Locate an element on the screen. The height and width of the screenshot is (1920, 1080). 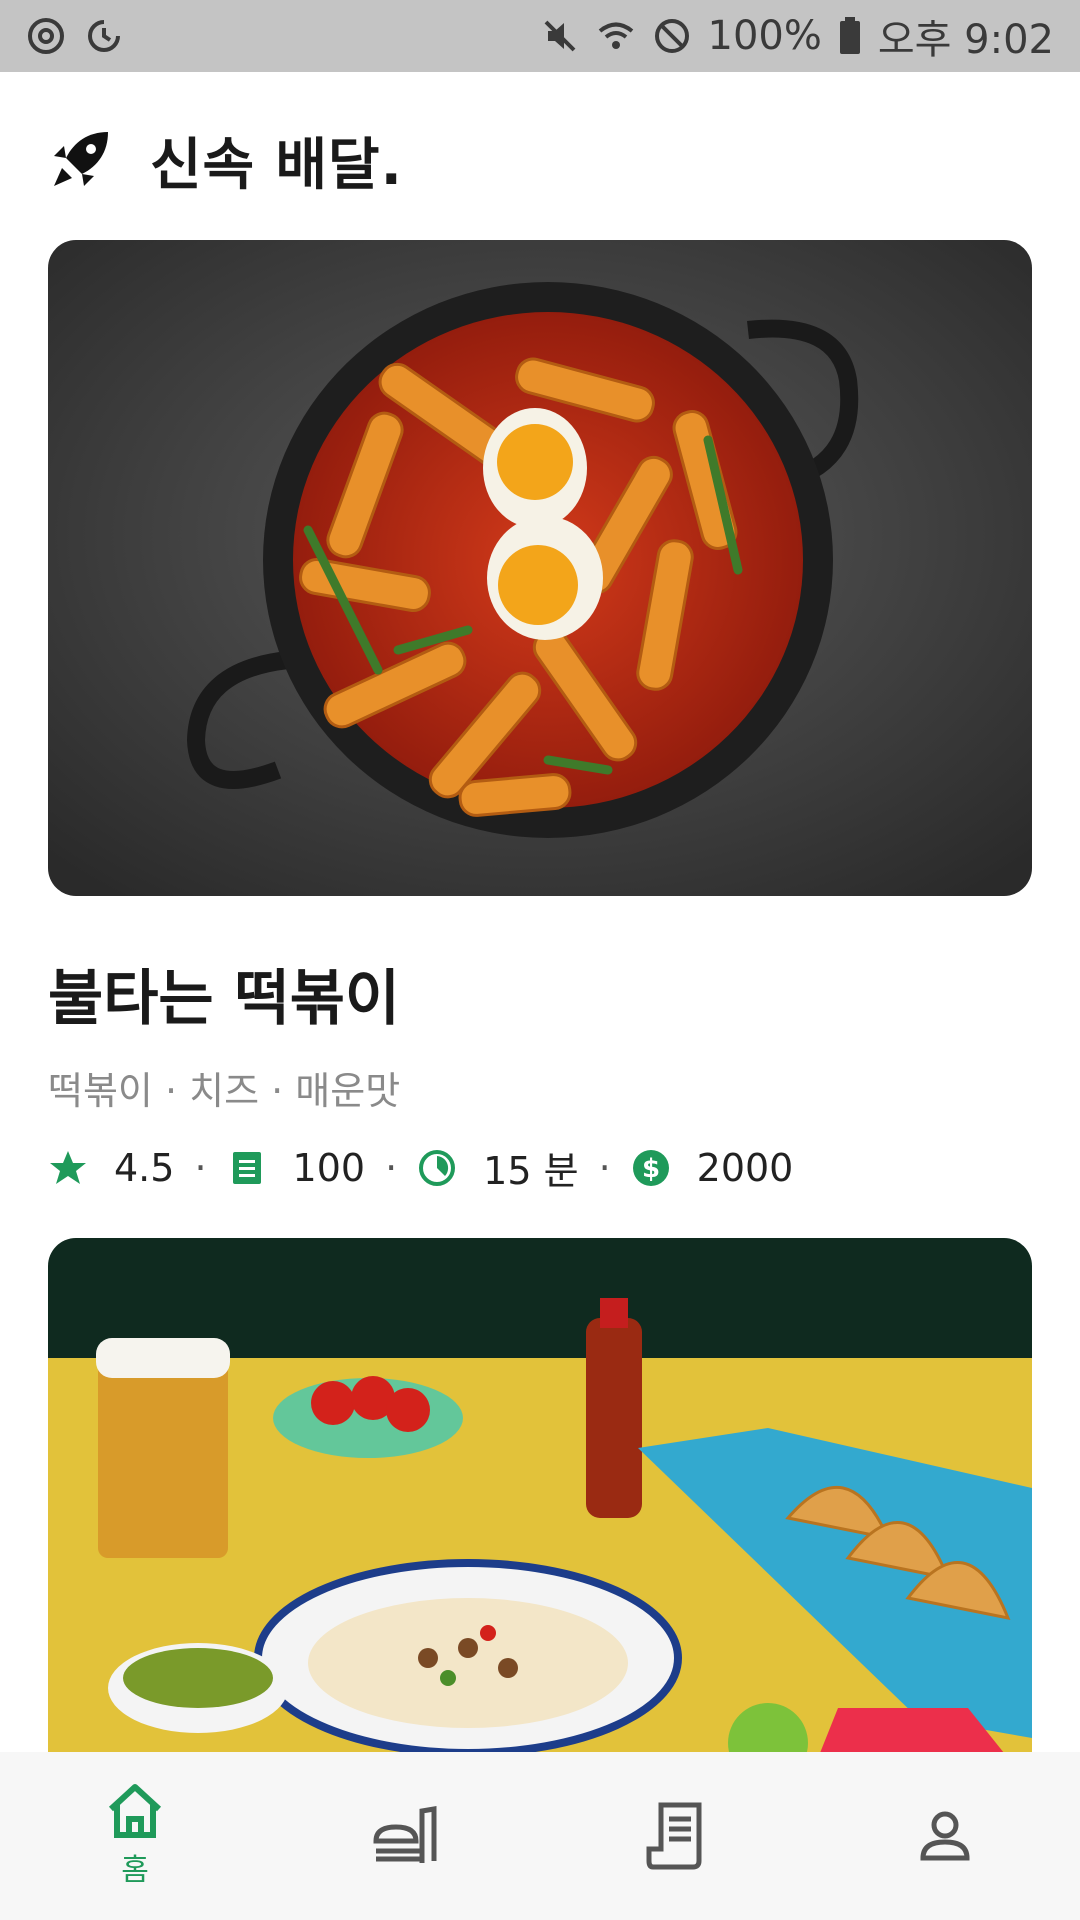
dollar-icon: $ is located at coordinates (650, 1167).